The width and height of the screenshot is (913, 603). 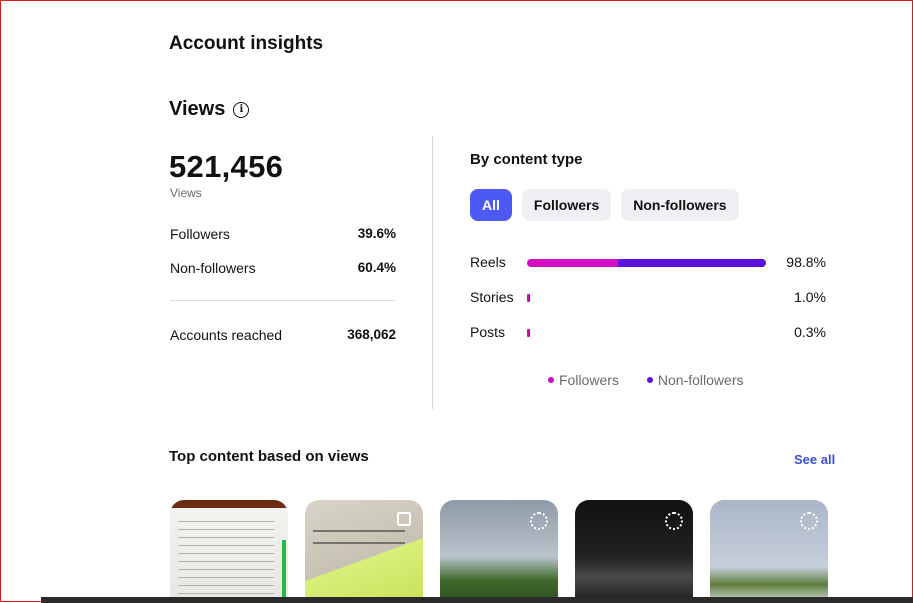 I want to click on legend-item-non-followers: Non-followers, so click(x=695, y=380).